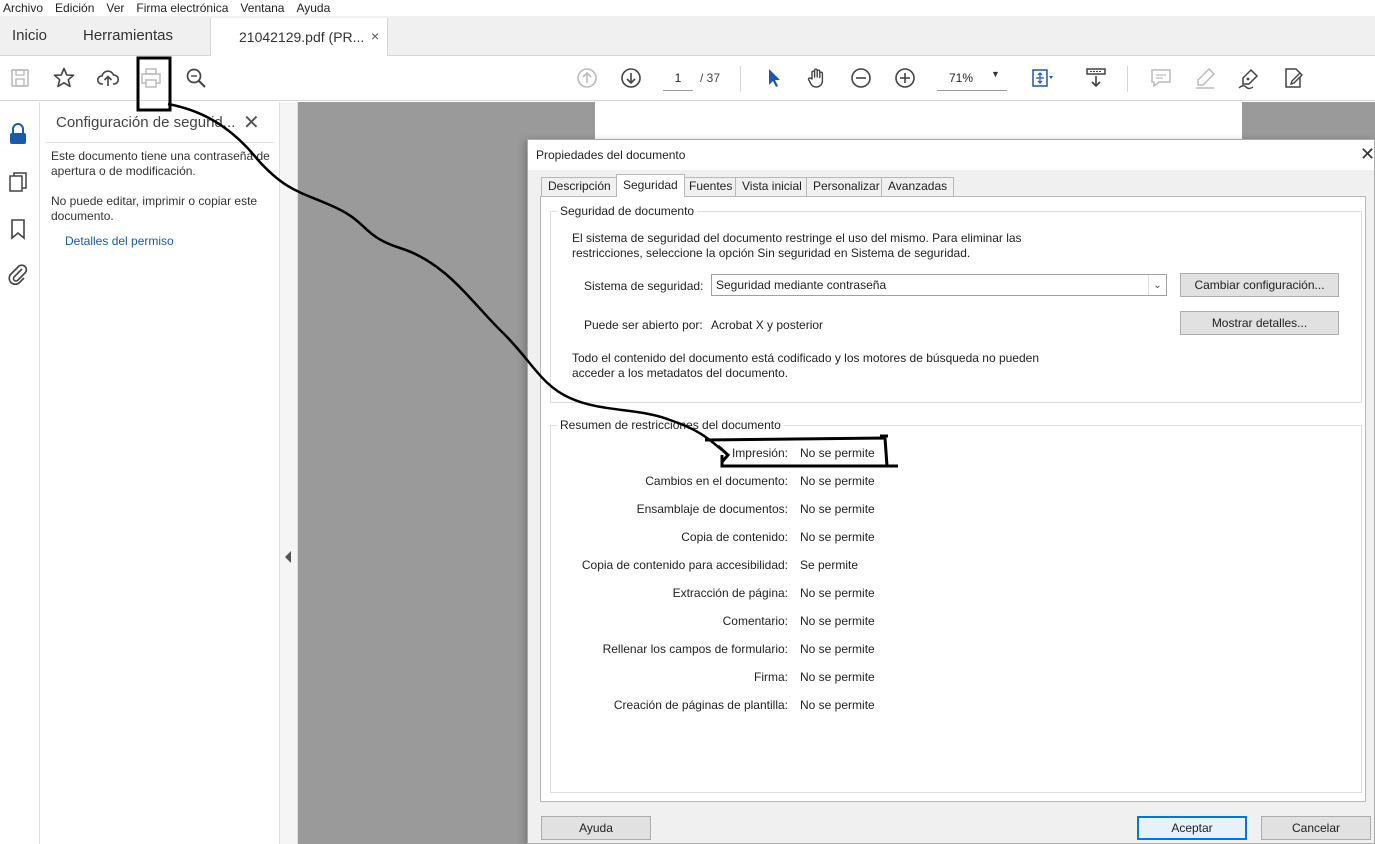 This screenshot has height=844, width=1375. I want to click on restriction-label: Impresión:, so click(759, 453).